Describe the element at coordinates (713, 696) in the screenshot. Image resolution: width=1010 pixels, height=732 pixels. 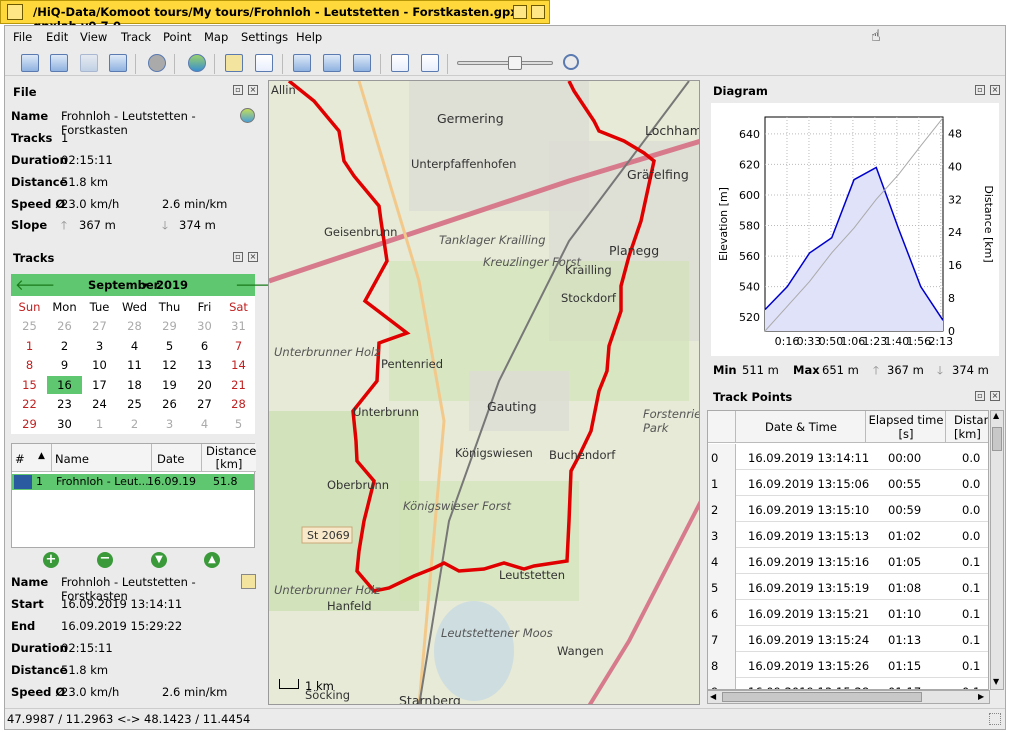
I see `scroll-left-icon: ◀` at that location.